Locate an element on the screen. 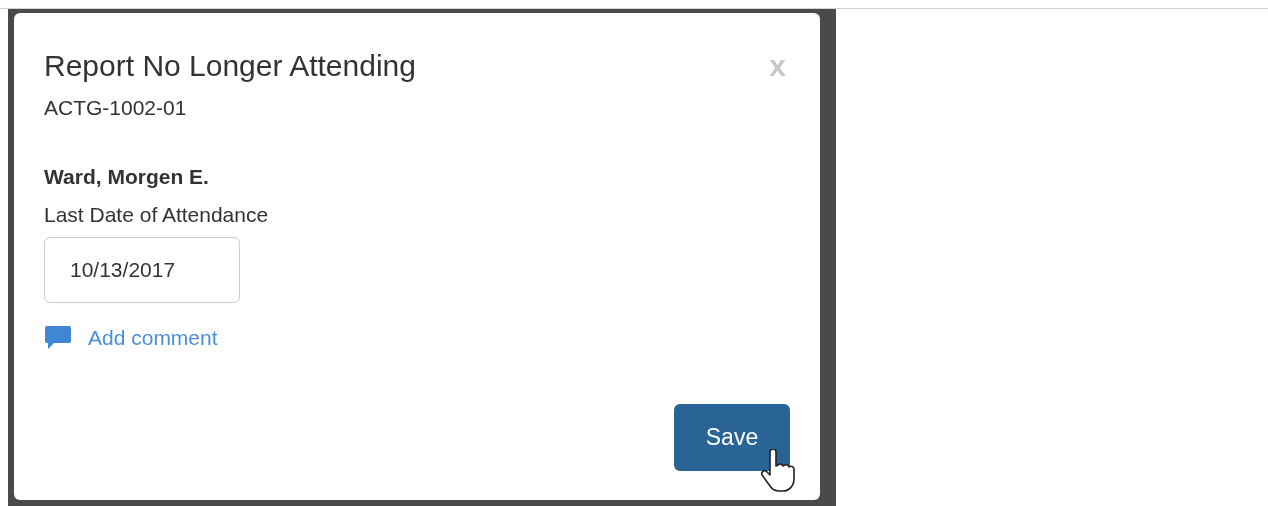  course-code: ACTG-1002-01 is located at coordinates (116, 108).